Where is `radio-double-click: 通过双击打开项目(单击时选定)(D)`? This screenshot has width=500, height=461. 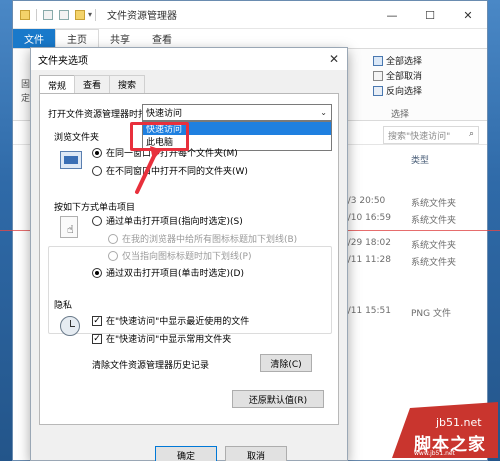
radio-double-click: 通过双击打开项目(单击时选定)(D) is located at coordinates (168, 272).